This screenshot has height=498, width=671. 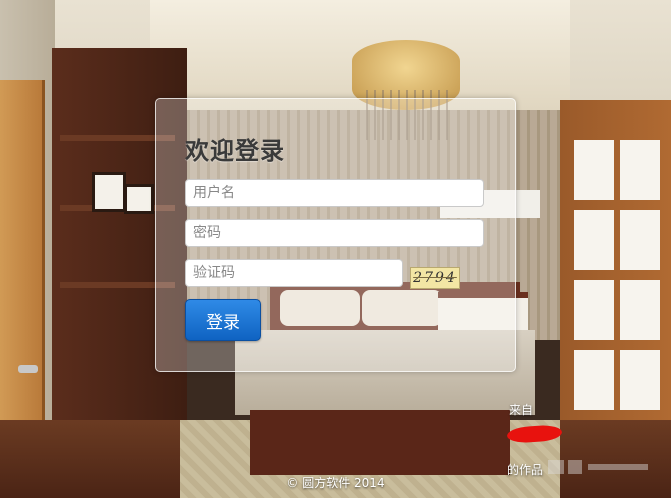 What do you see at coordinates (435, 278) in the screenshot?
I see `captcha-image: 2794` at bounding box center [435, 278].